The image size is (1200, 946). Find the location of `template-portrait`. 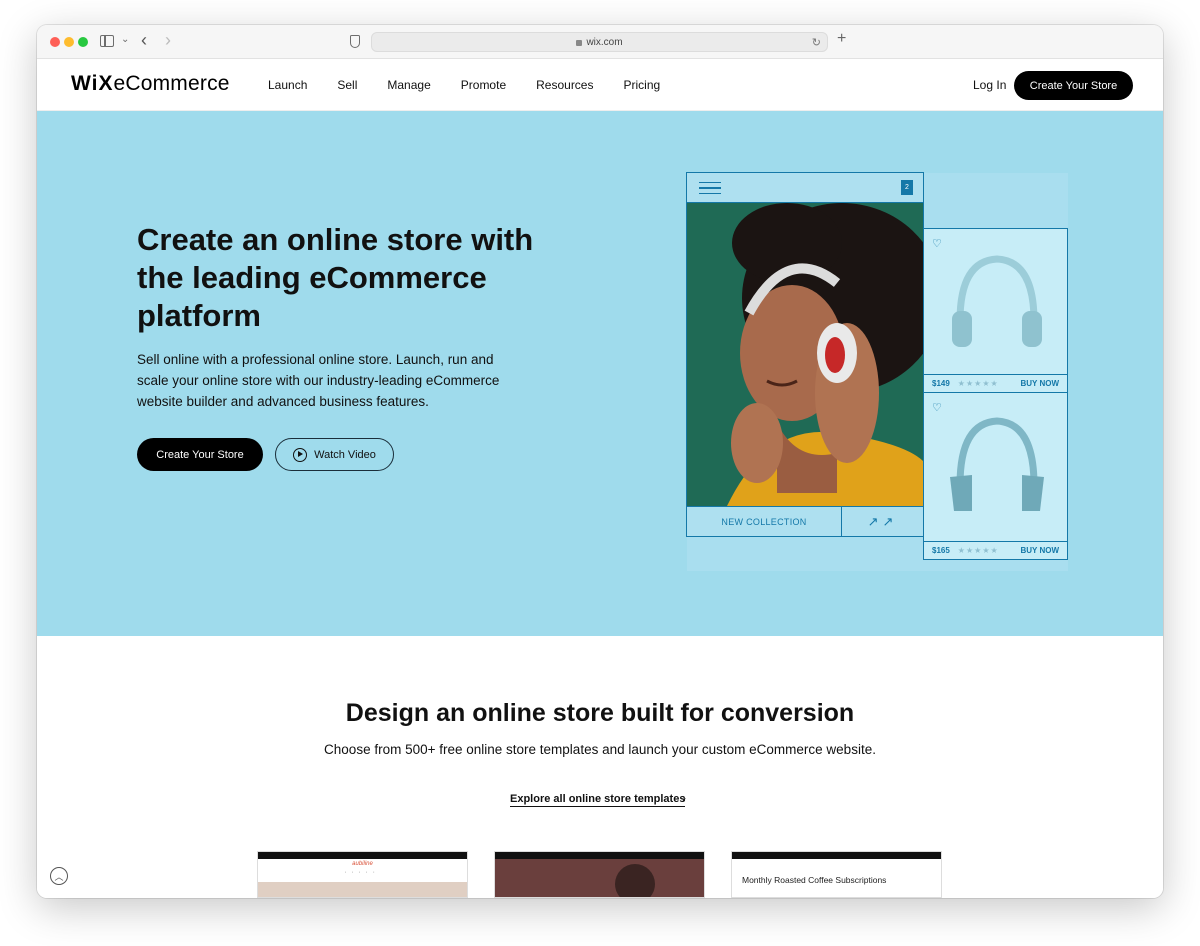

template-portrait is located at coordinates (635, 880).